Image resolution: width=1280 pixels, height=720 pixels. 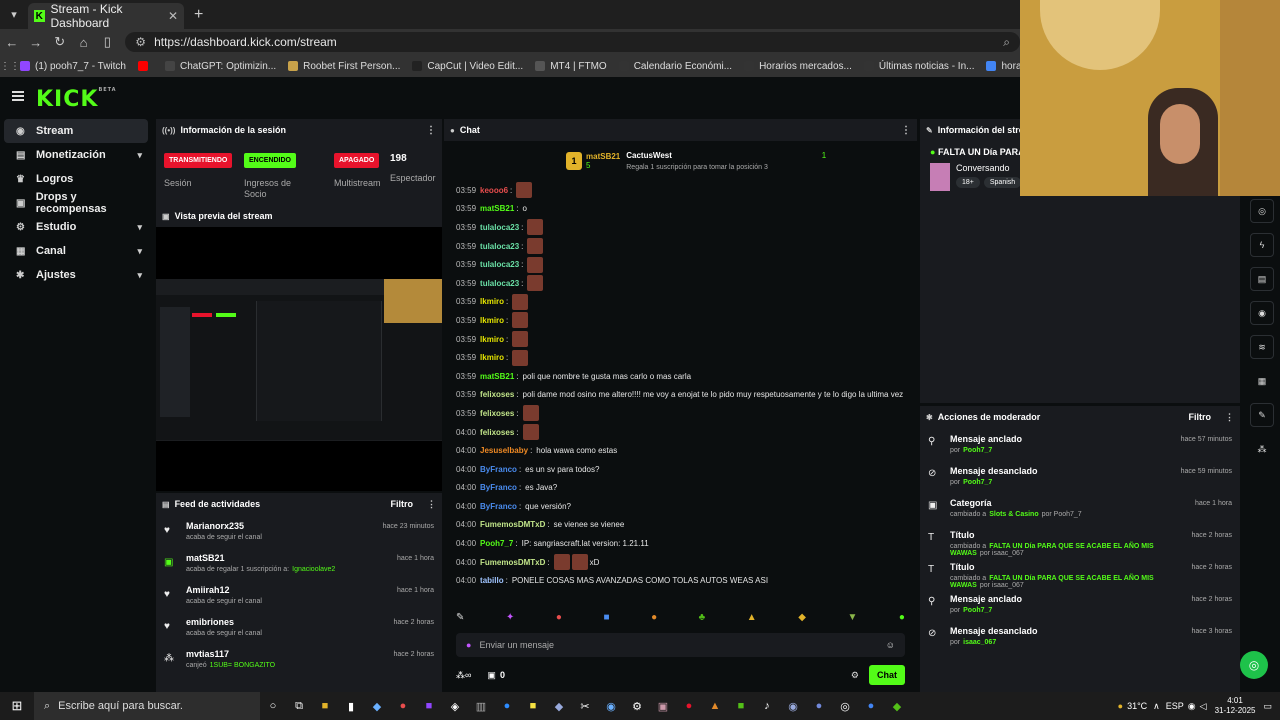 What do you see at coordinates (36, 42) in the screenshot?
I see `forward-icon: →` at bounding box center [36, 42].